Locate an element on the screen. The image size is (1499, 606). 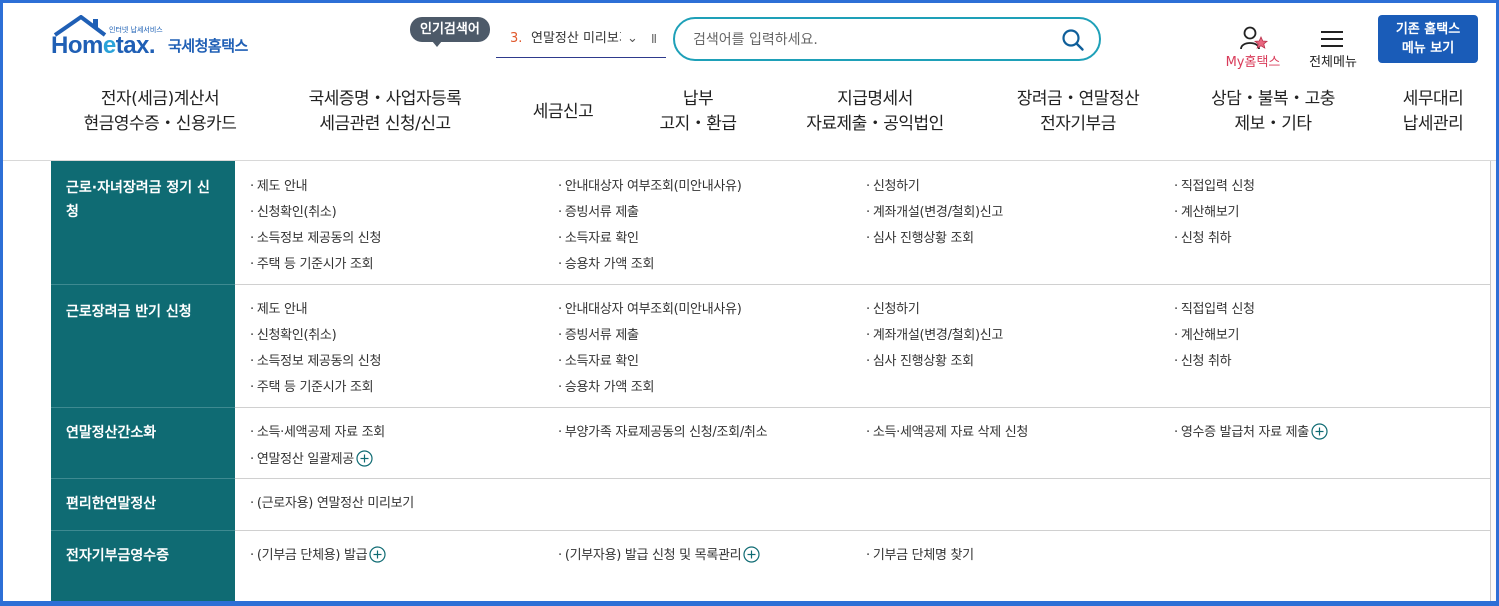
nav-line: 고지・환급 is located at coordinates (698, 124).